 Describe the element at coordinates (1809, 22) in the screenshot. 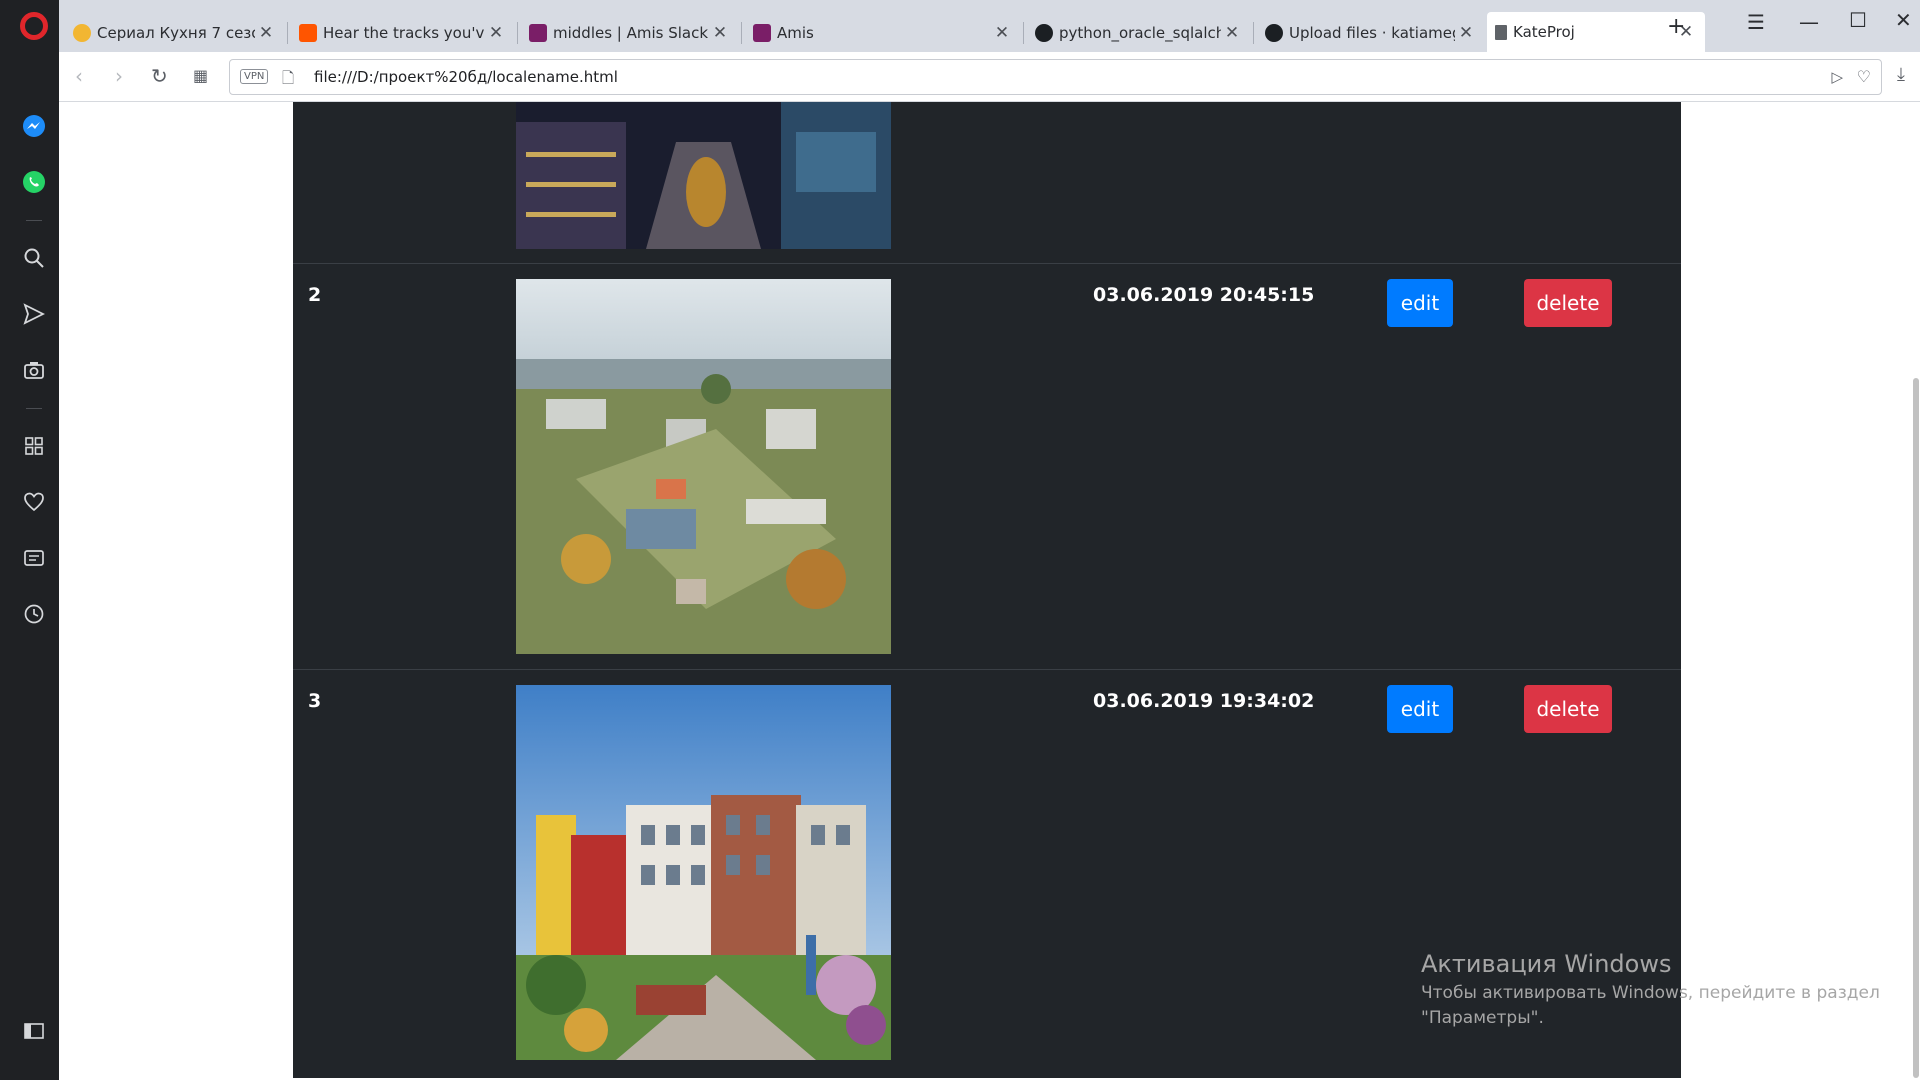

I see `minimize-icon: —` at that location.